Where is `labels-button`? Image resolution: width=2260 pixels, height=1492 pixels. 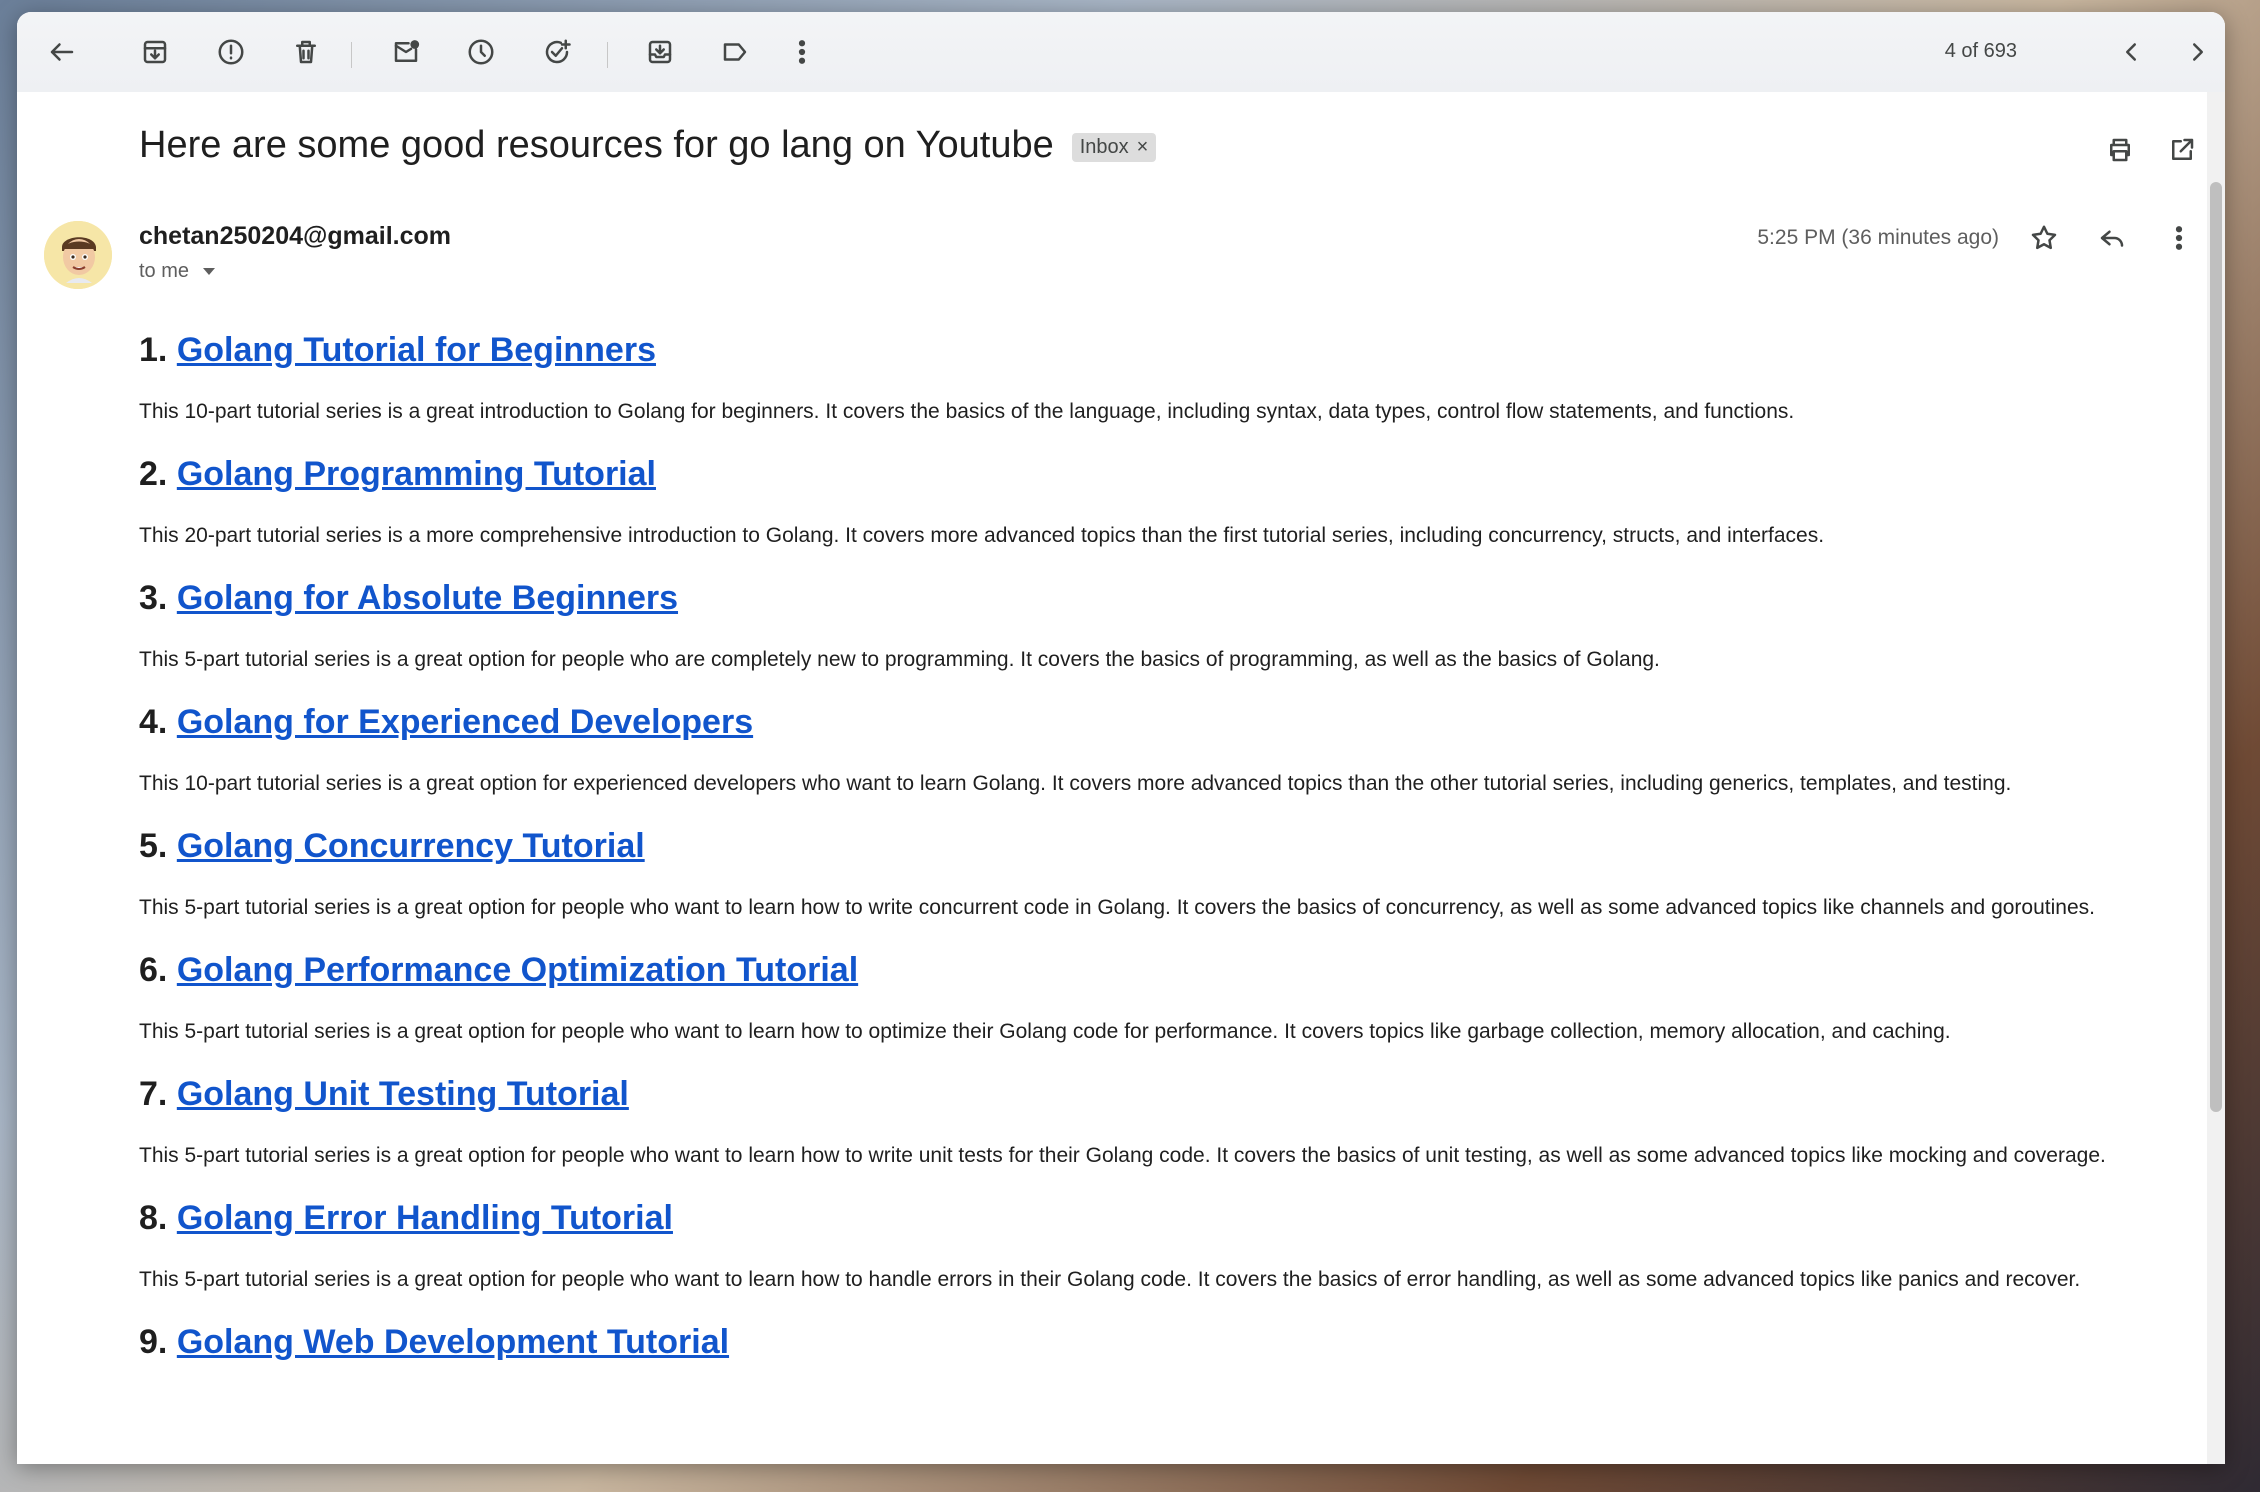
labels-button is located at coordinates (735, 52).